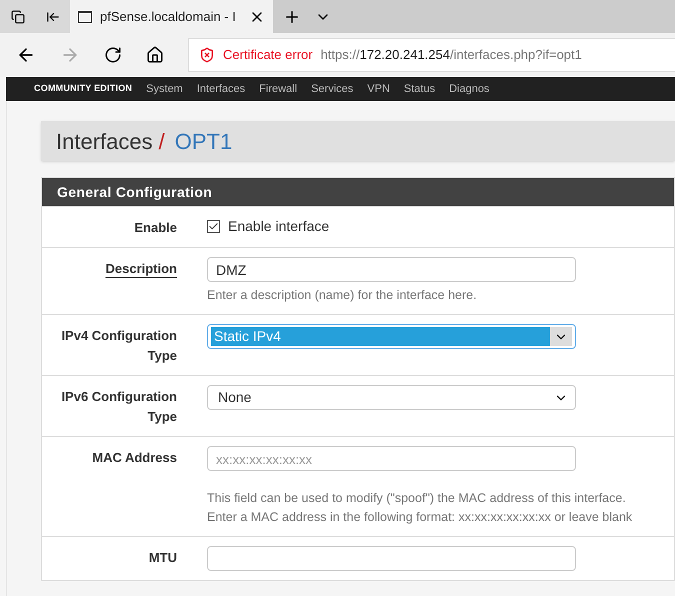  I want to click on shield-x-icon, so click(207, 55).